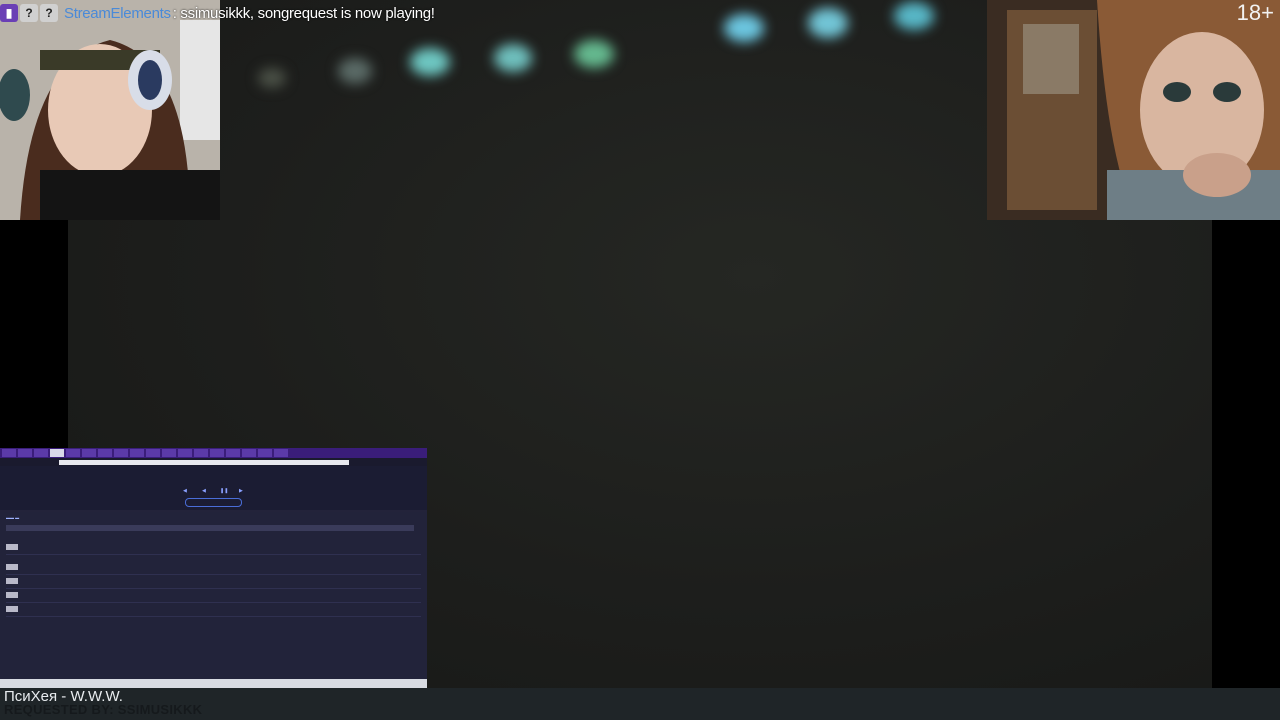  I want to click on age-rating-badge: 18+, so click(1255, 12).